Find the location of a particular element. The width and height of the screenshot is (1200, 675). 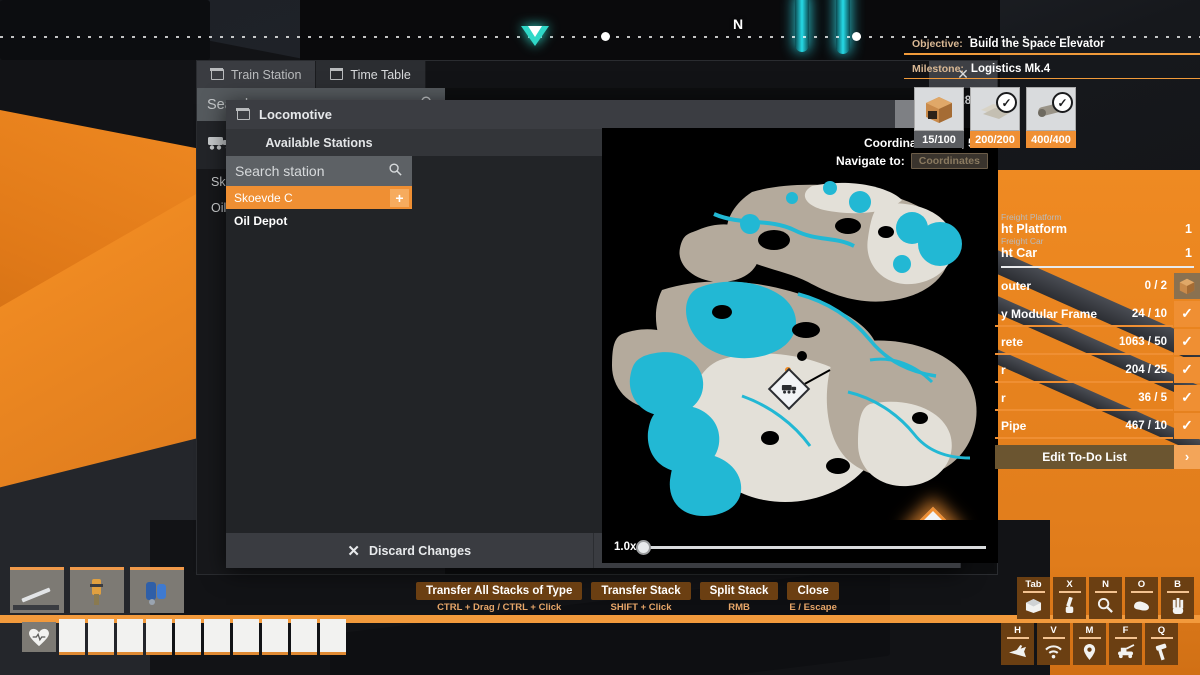

objective-value: Build the Space Elevator is located at coordinates (1037, 44).